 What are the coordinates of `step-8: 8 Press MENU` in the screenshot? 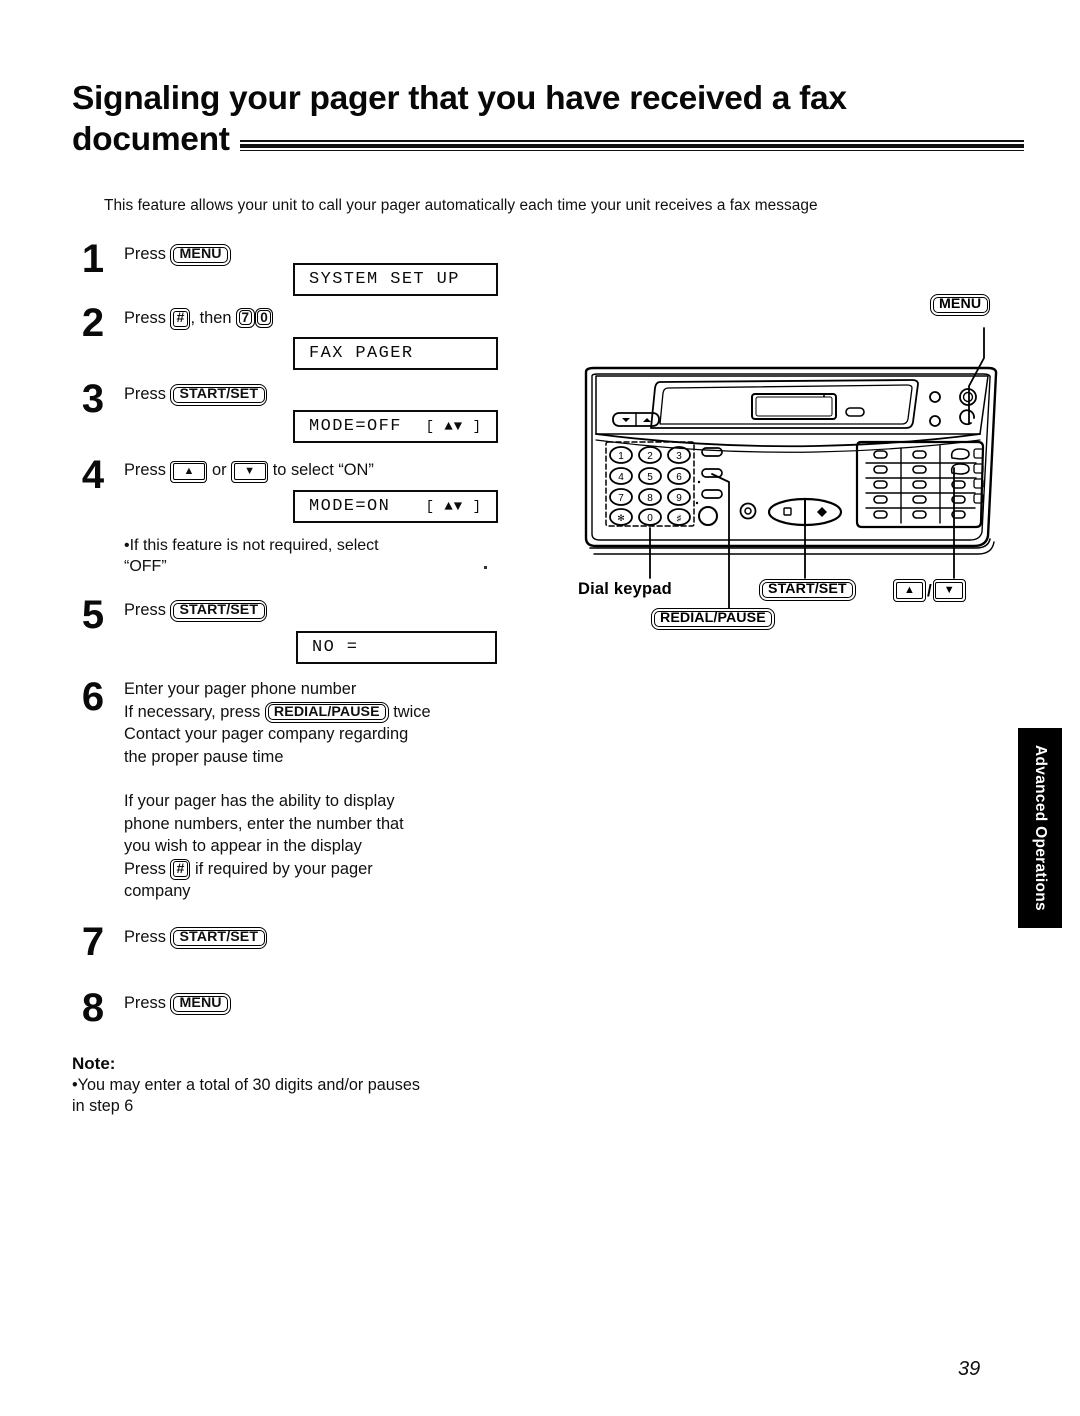 It's located at (297, 1016).